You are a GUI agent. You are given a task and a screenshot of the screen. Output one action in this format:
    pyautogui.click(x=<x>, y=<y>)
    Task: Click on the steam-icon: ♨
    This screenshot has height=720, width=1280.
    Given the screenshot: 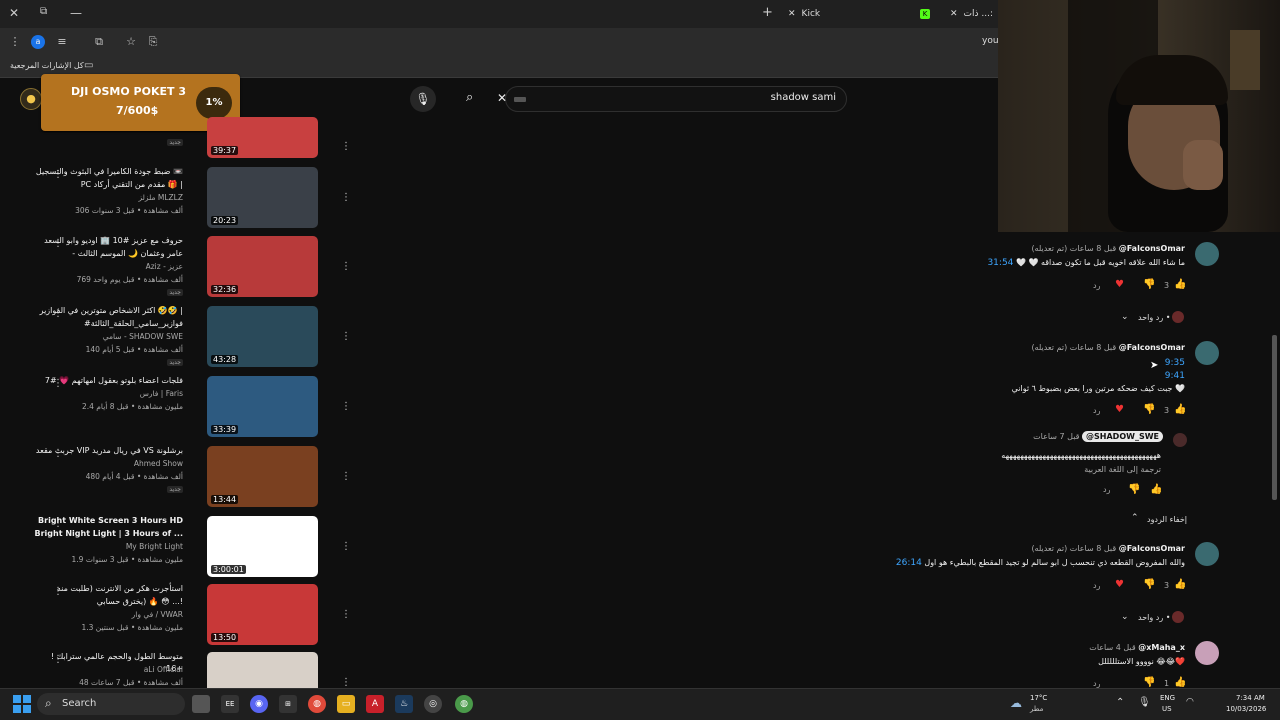 What is the action you would take?
    pyautogui.click(x=404, y=704)
    